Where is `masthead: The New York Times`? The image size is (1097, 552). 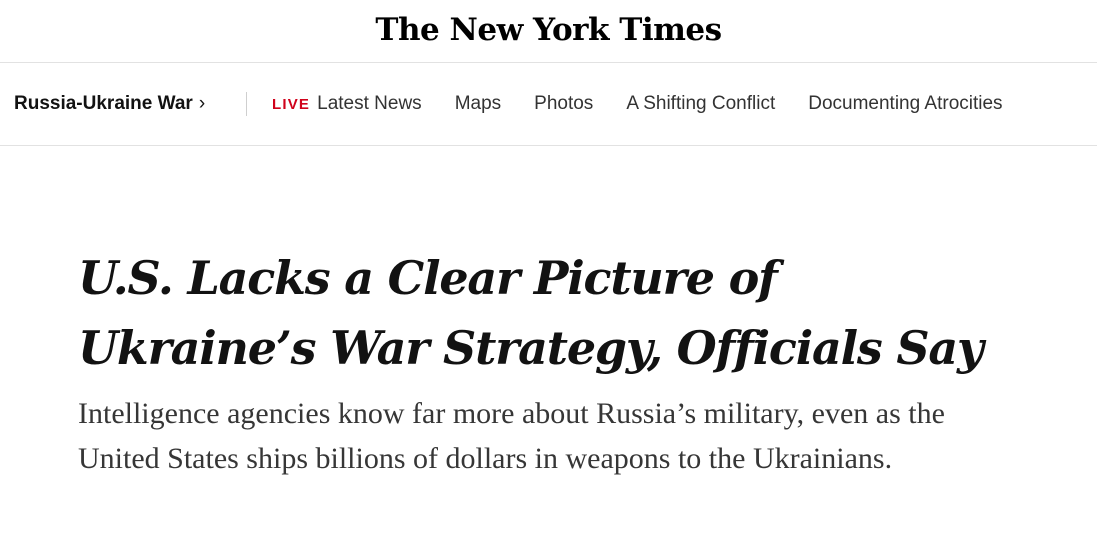
masthead: The New York Times is located at coordinates (548, 31).